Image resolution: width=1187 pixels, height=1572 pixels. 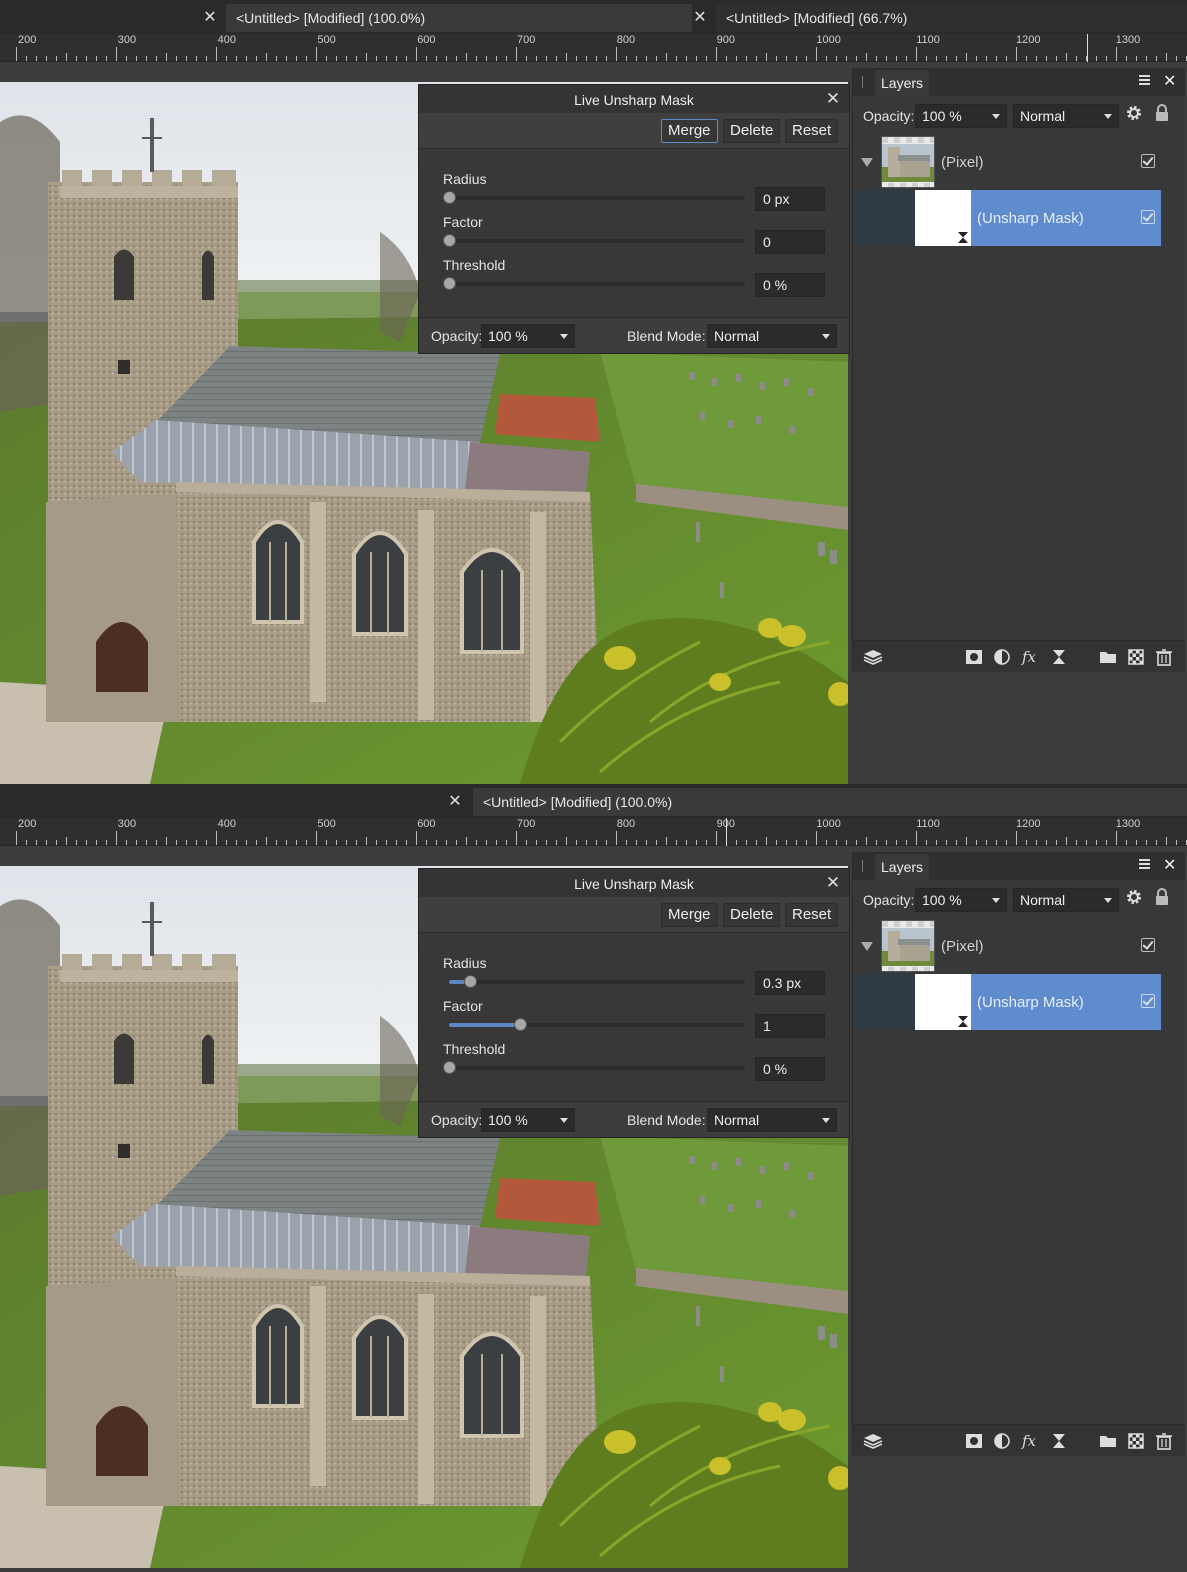 What do you see at coordinates (666, 1120) in the screenshot?
I see `blend-mode-label: Blend Mode:` at bounding box center [666, 1120].